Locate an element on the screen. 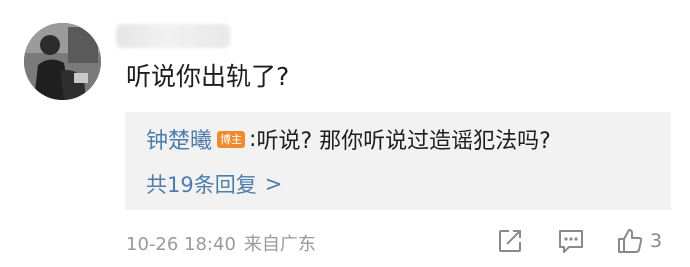 The height and width of the screenshot is (267, 690). avatar-photo is located at coordinates (62, 61).